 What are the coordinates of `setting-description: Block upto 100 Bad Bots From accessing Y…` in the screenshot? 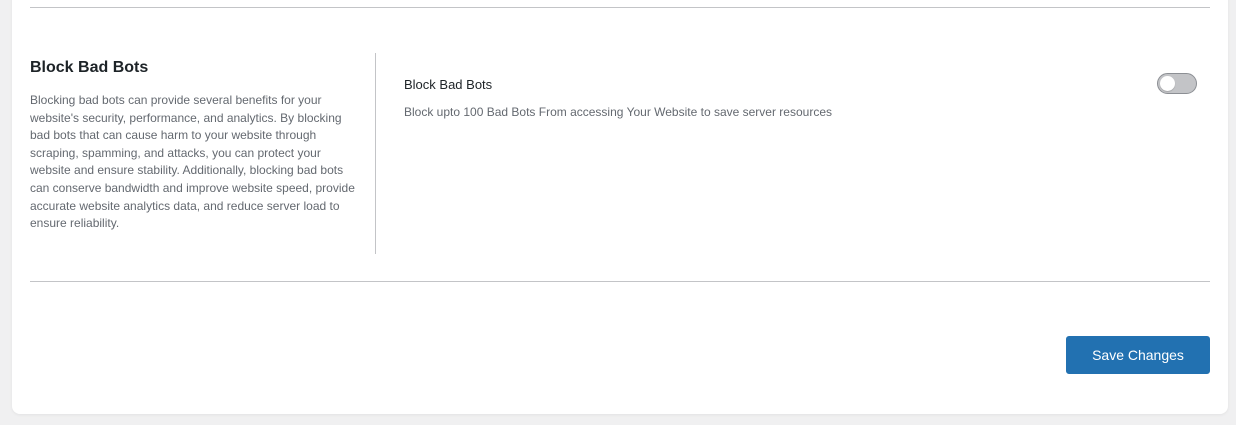 It's located at (618, 112).